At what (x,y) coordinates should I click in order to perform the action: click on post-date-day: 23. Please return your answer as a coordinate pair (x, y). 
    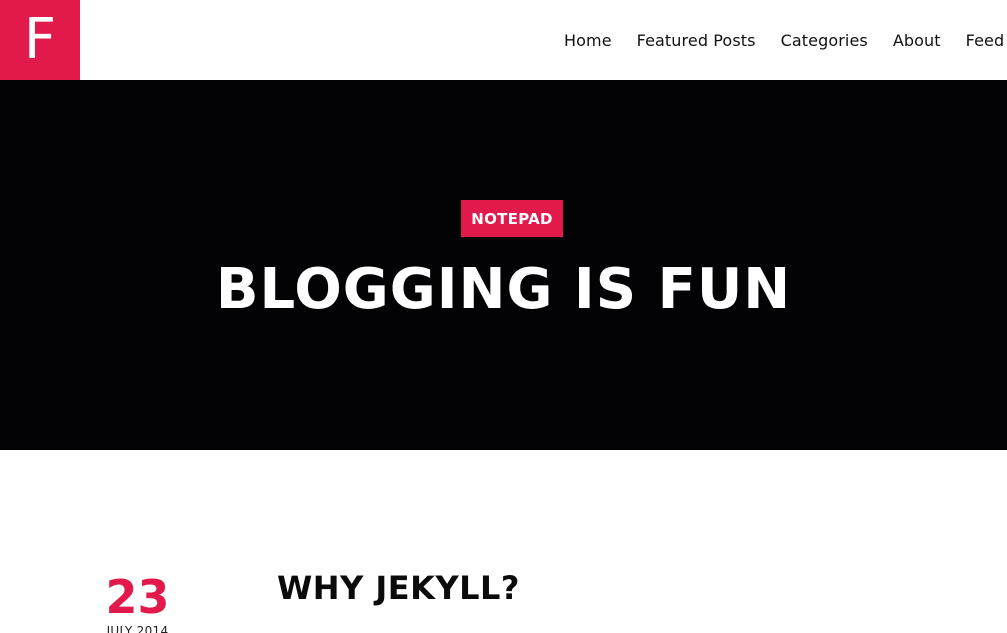
    Looking at the image, I should click on (137, 597).